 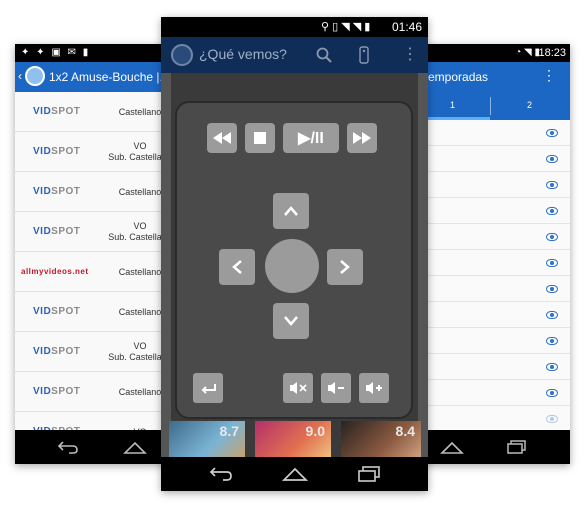 What do you see at coordinates (293, 439) in the screenshot?
I see `poster-thumbnail: 9.0` at bounding box center [293, 439].